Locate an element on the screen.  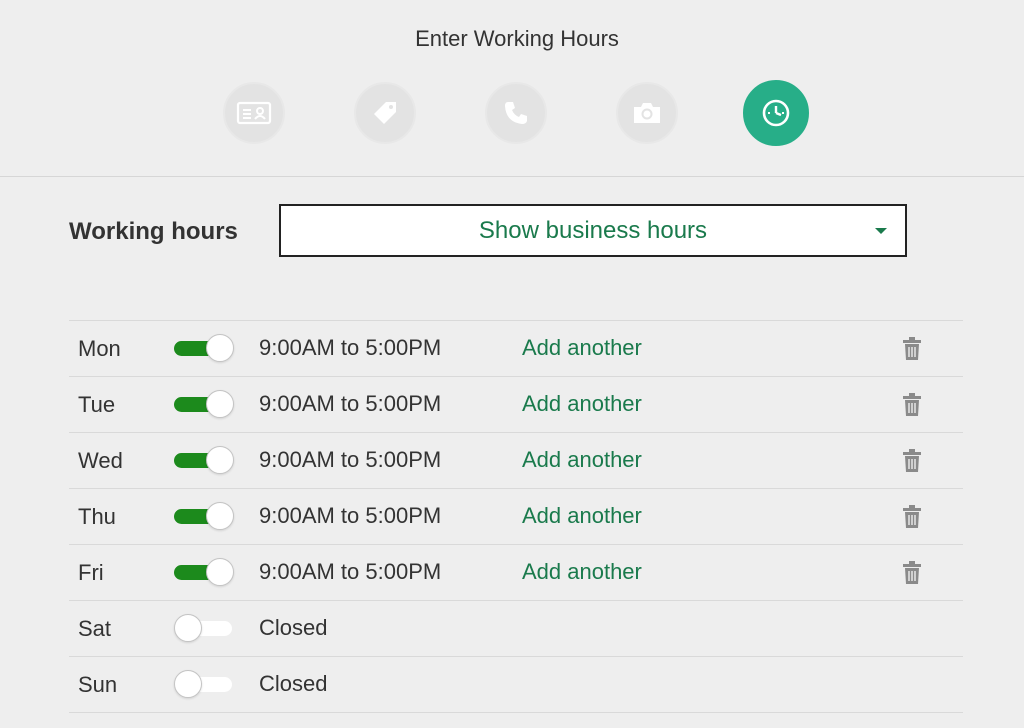
day-label: Wed is located at coordinates (100, 460).